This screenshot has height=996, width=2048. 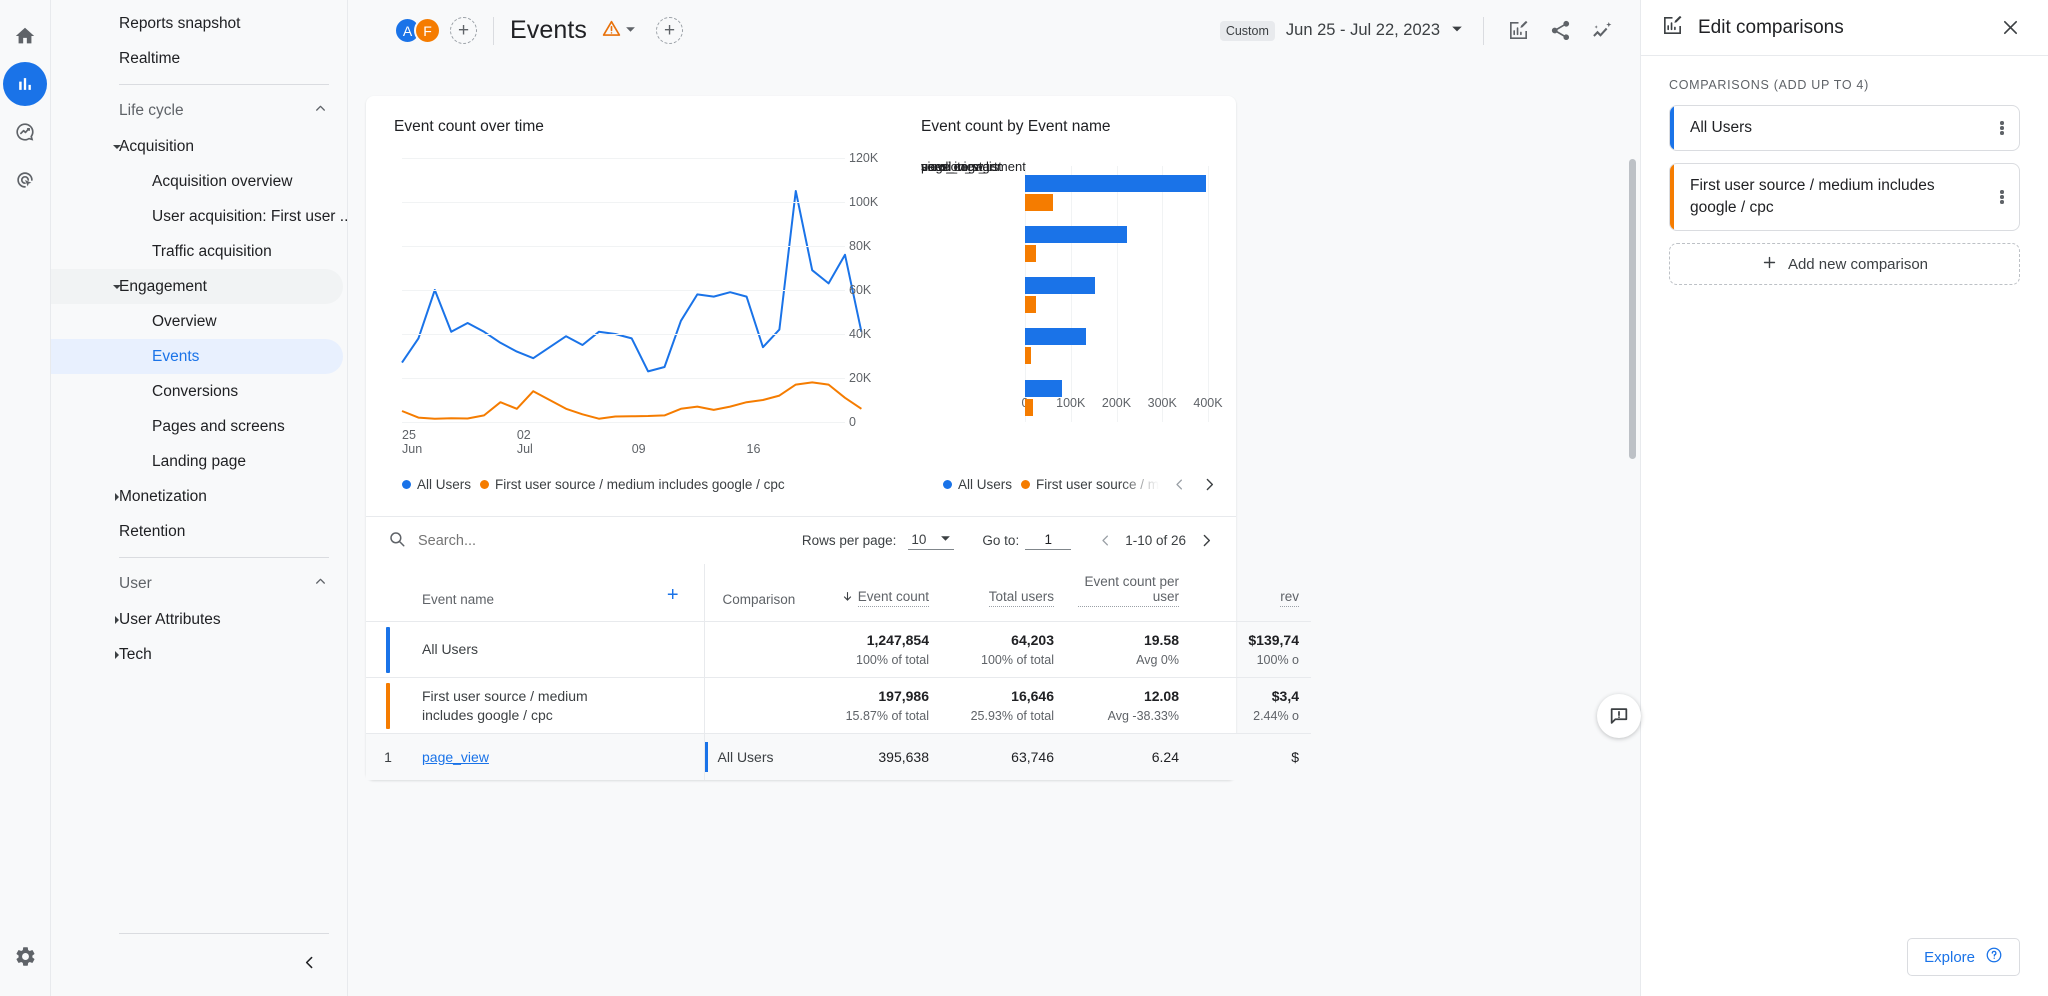 What do you see at coordinates (893, 598) in the screenshot?
I see `metric-label: Event count` at bounding box center [893, 598].